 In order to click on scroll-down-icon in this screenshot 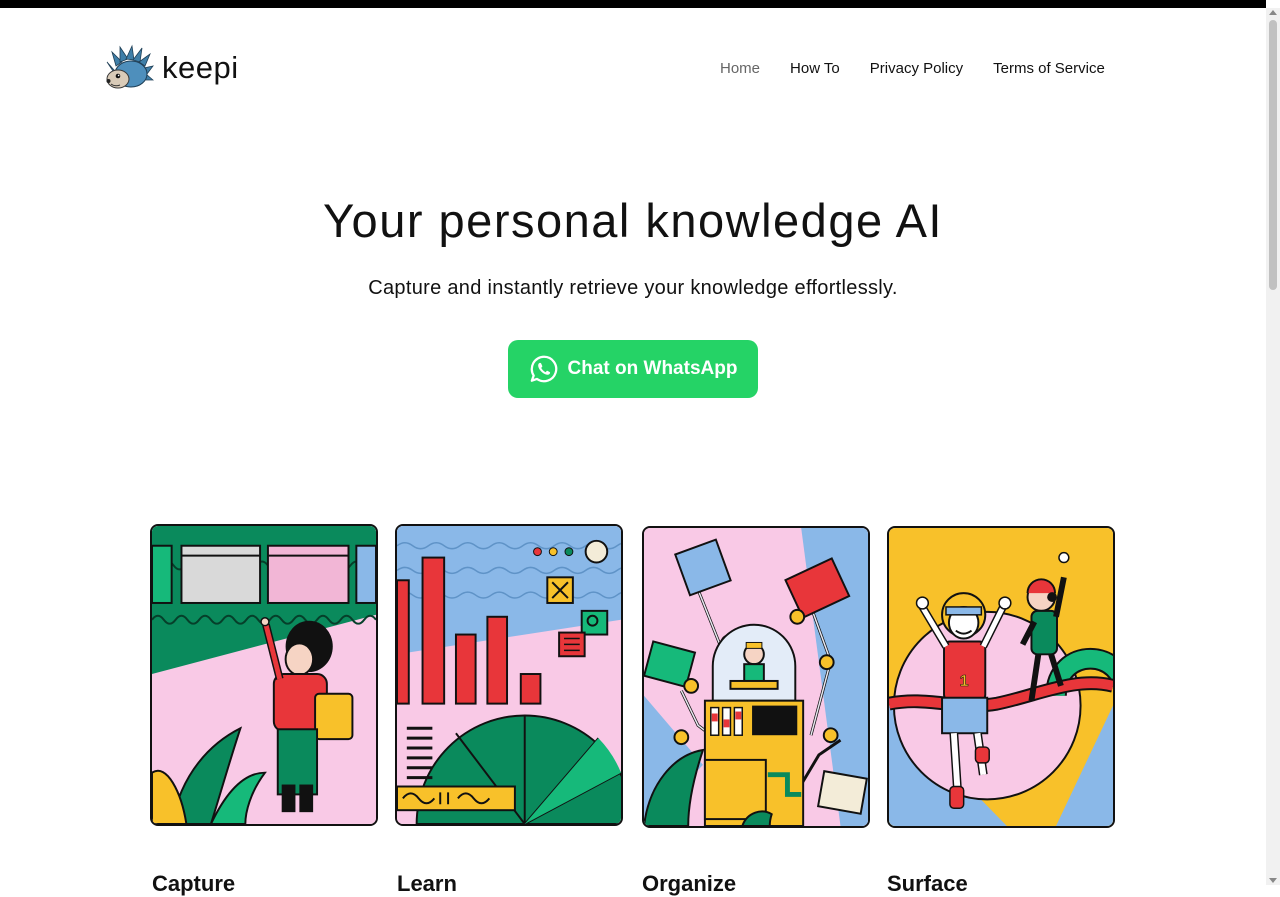, I will do `click(1273, 880)`.